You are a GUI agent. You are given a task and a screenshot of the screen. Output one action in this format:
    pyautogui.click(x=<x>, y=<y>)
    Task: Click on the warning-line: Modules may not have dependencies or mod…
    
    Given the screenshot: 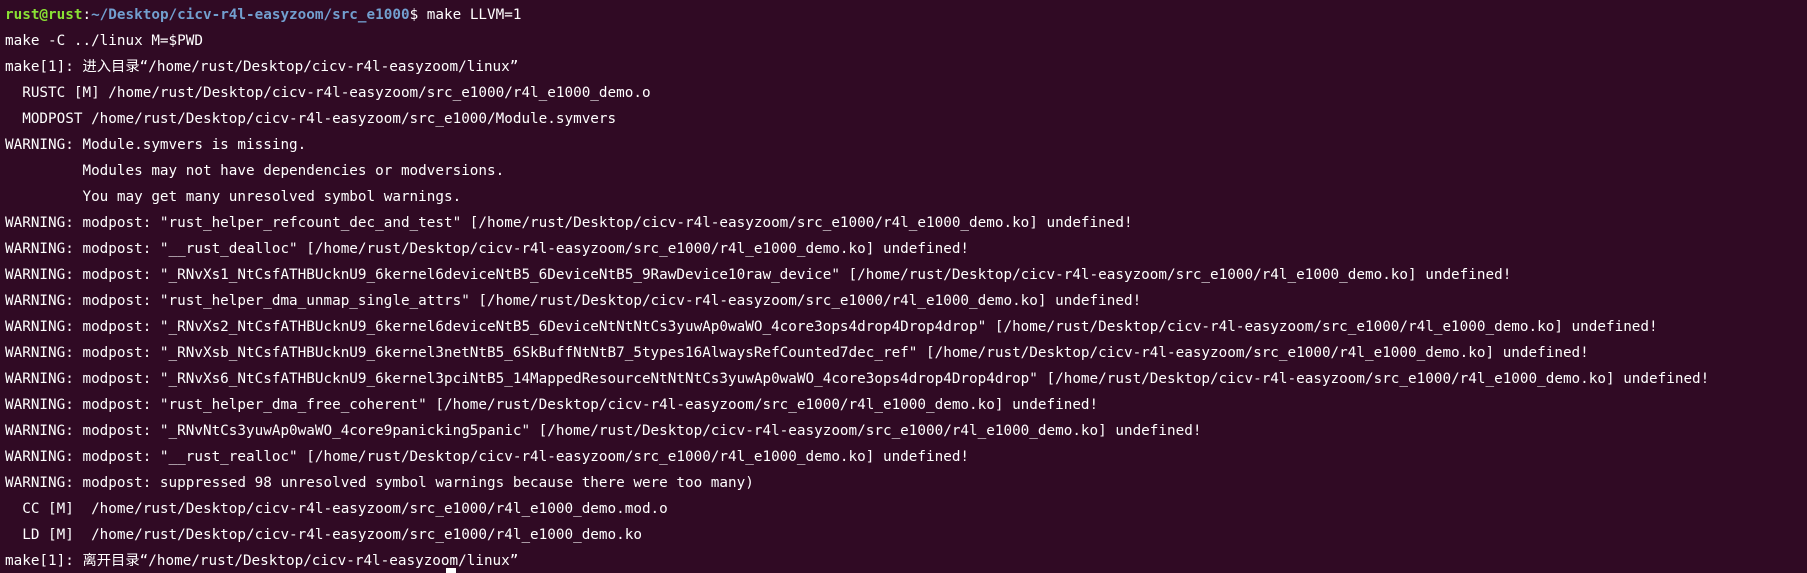 What is the action you would take?
    pyautogui.click(x=255, y=171)
    